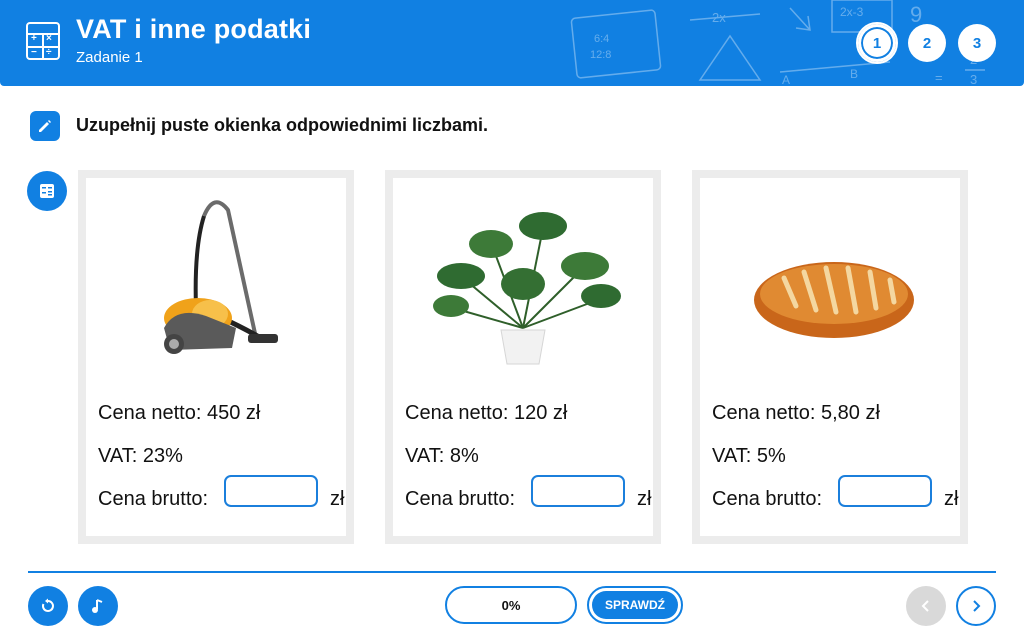 The image size is (1024, 640). I want to click on chevron-left-icon, so click(925, 606).